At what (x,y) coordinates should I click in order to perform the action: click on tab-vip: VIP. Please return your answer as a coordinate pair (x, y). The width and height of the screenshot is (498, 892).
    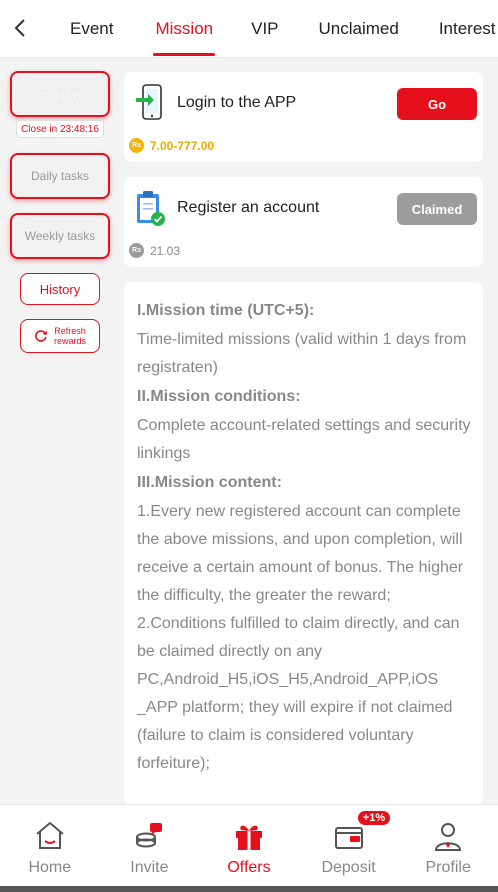
    Looking at the image, I should click on (264, 29).